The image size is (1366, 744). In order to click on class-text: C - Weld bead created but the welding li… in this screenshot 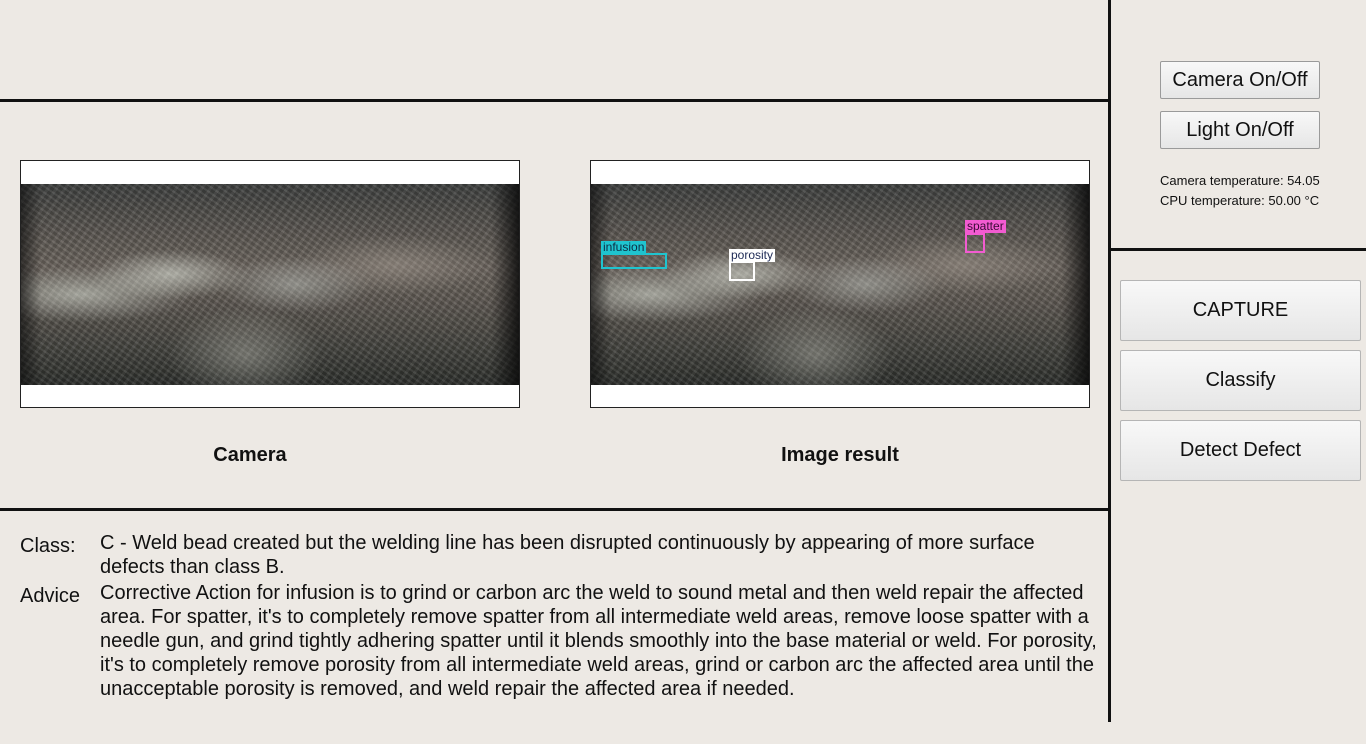, I will do `click(567, 555)`.